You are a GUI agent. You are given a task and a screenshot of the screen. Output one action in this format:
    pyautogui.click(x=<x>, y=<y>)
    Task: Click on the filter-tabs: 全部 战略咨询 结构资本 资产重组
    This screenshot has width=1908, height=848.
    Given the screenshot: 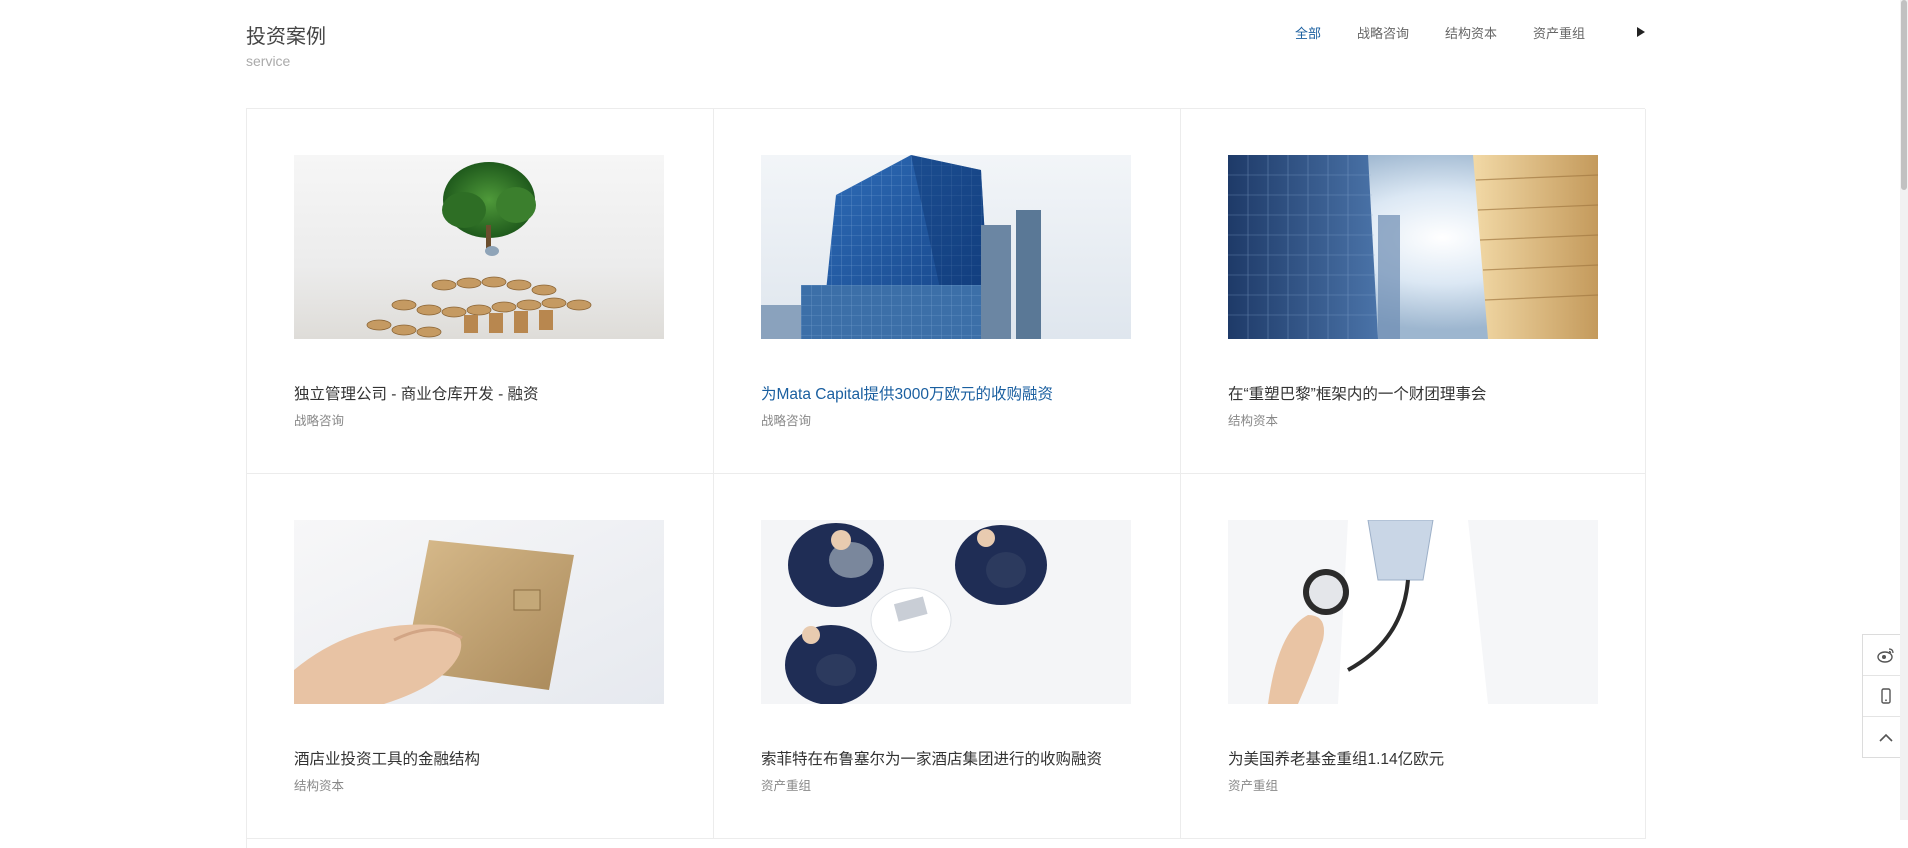 What is the action you would take?
    pyautogui.click(x=1452, y=32)
    